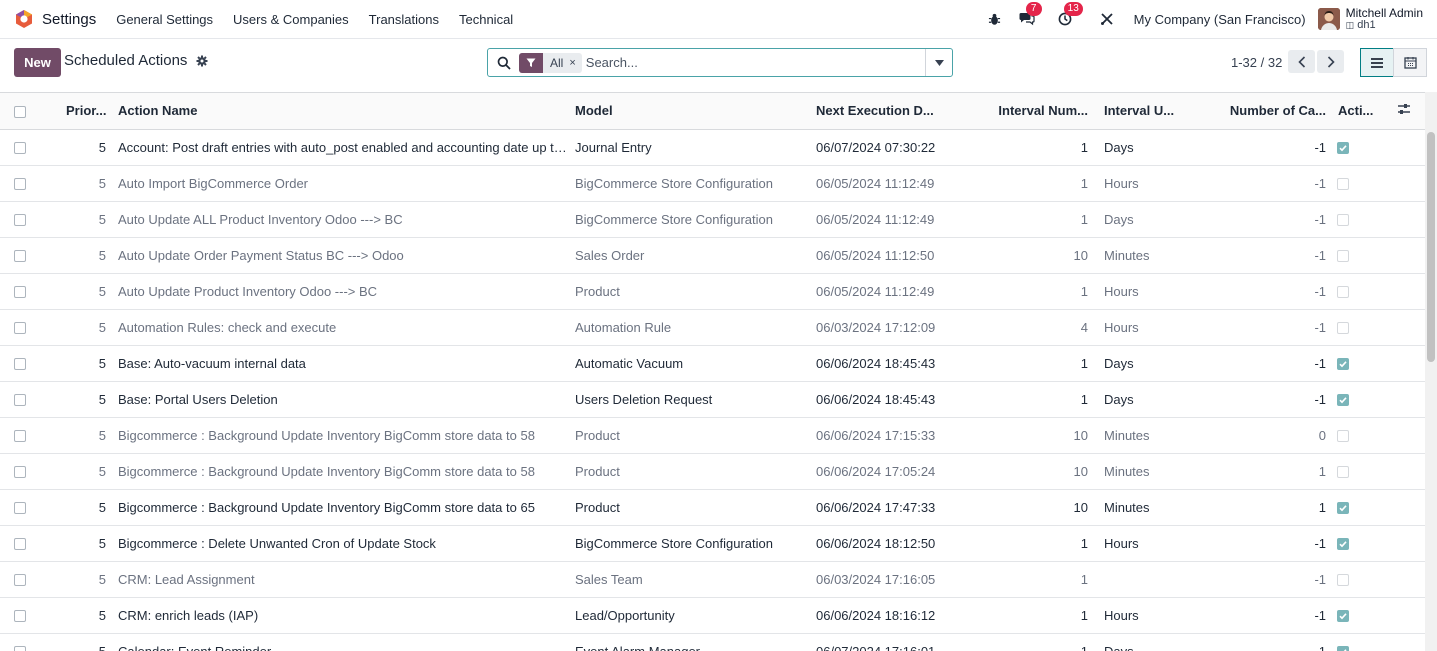  I want to click on messages-icon: 7, so click(1029, 16).